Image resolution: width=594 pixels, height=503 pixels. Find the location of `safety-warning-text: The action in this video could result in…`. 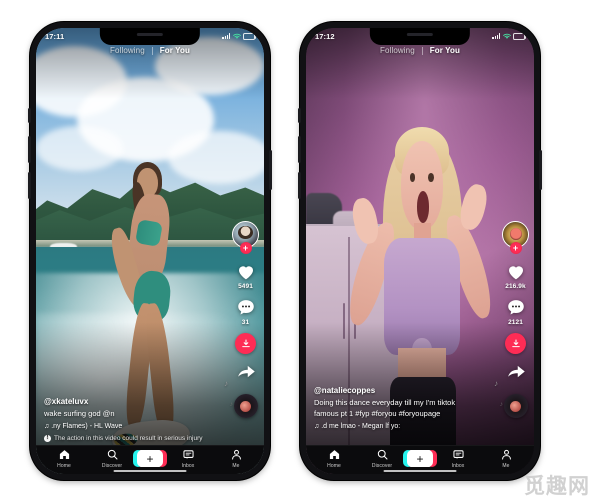

safety-warning-text: The action in this video could result in… is located at coordinates (128, 438).